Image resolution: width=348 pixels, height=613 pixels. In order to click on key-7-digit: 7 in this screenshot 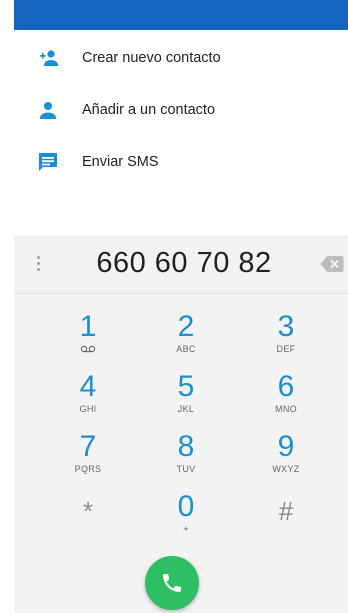, I will do `click(88, 446)`.